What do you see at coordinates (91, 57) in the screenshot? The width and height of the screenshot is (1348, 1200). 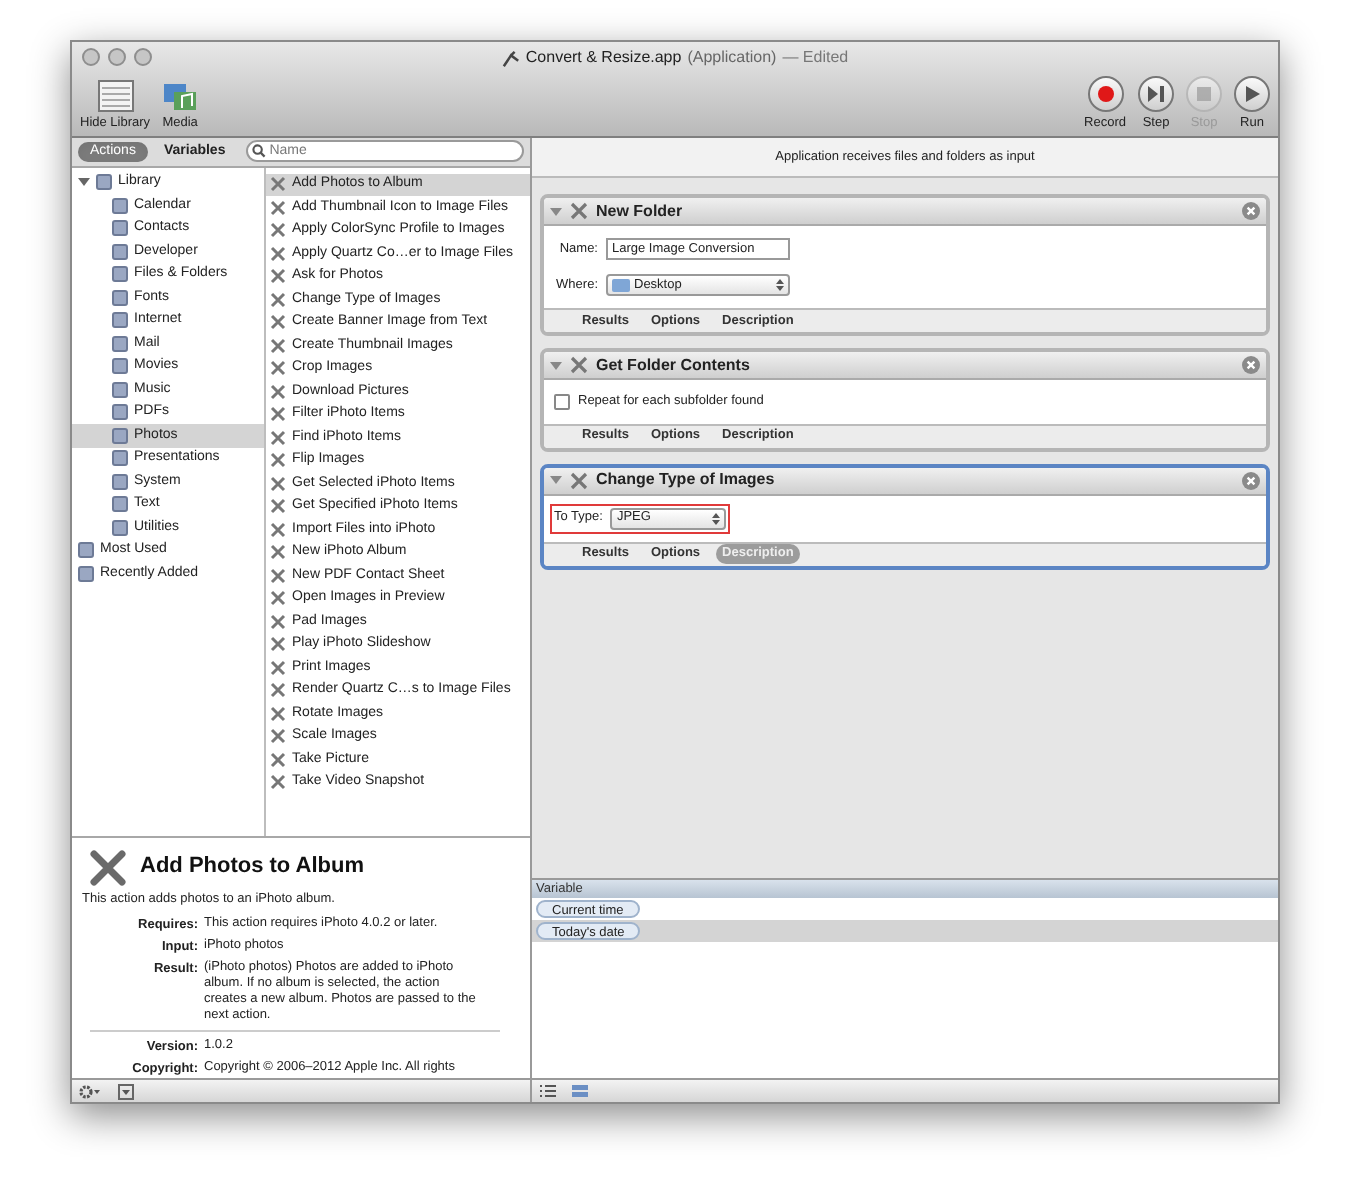 I see `close-window-button` at bounding box center [91, 57].